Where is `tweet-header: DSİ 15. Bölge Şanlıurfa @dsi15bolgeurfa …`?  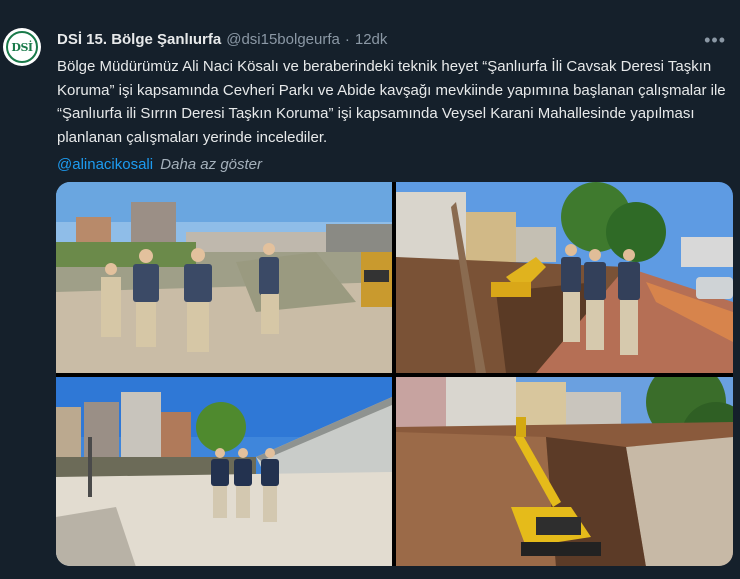
tweet-header: DSİ 15. Bölge Şanlıurfa @dsi15bolgeurfa … is located at coordinates (378, 39).